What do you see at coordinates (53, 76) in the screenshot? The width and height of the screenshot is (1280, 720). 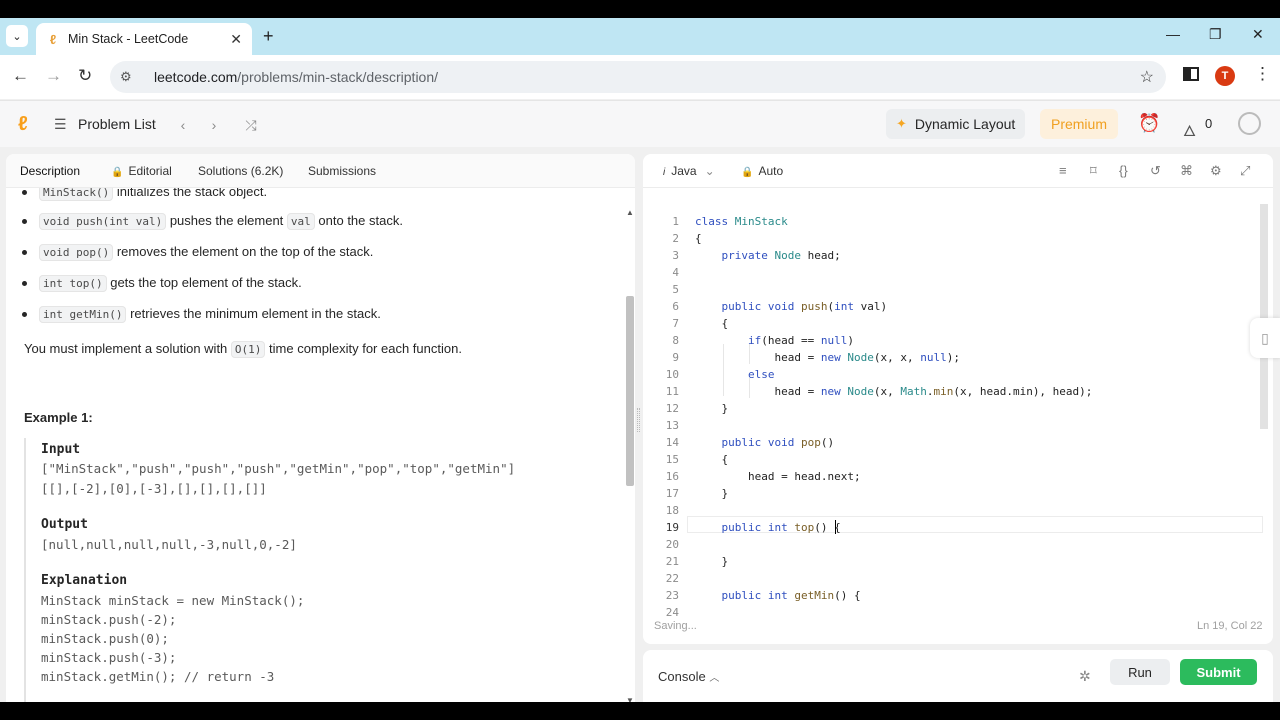 I see `forward-icon: →` at bounding box center [53, 76].